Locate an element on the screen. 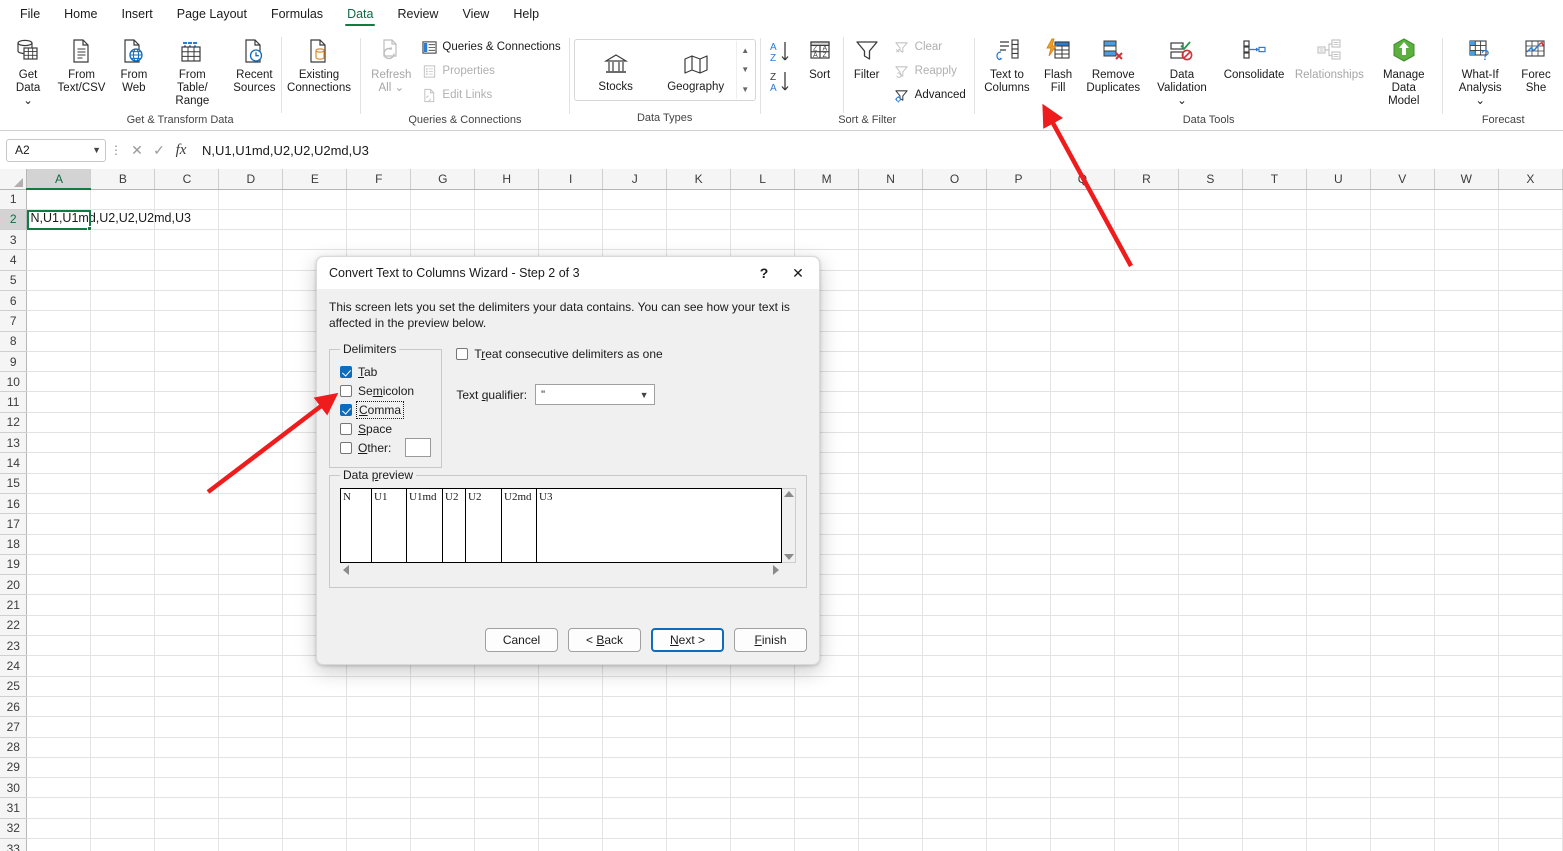 The width and height of the screenshot is (1563, 851). cell-U18 is located at coordinates (1338, 544).